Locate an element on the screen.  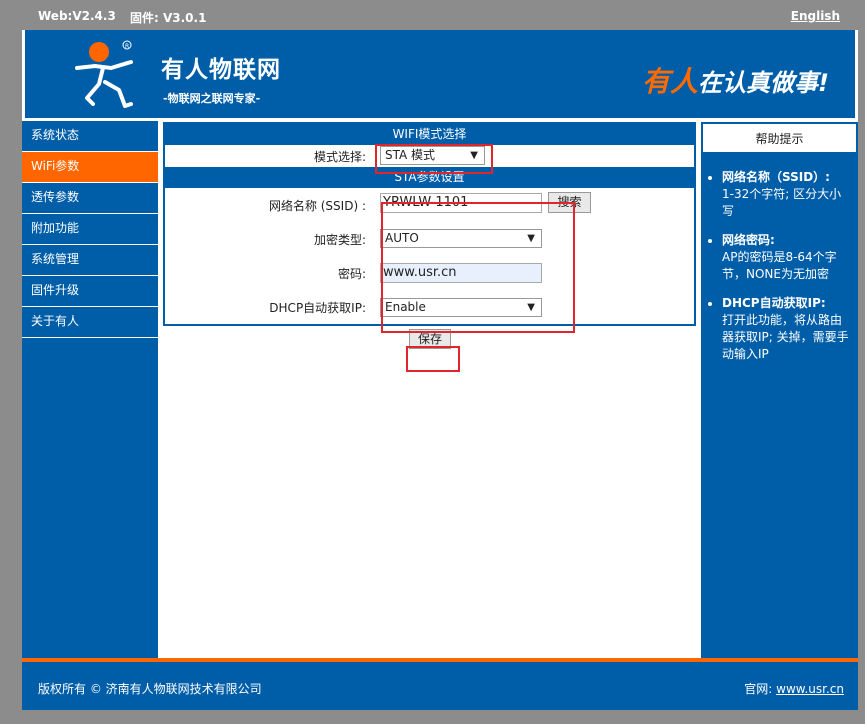
footer: 版权所有 © 济南有人物联网技术有限公司 官网: www.usr.cn is located at coordinates (440, 684).